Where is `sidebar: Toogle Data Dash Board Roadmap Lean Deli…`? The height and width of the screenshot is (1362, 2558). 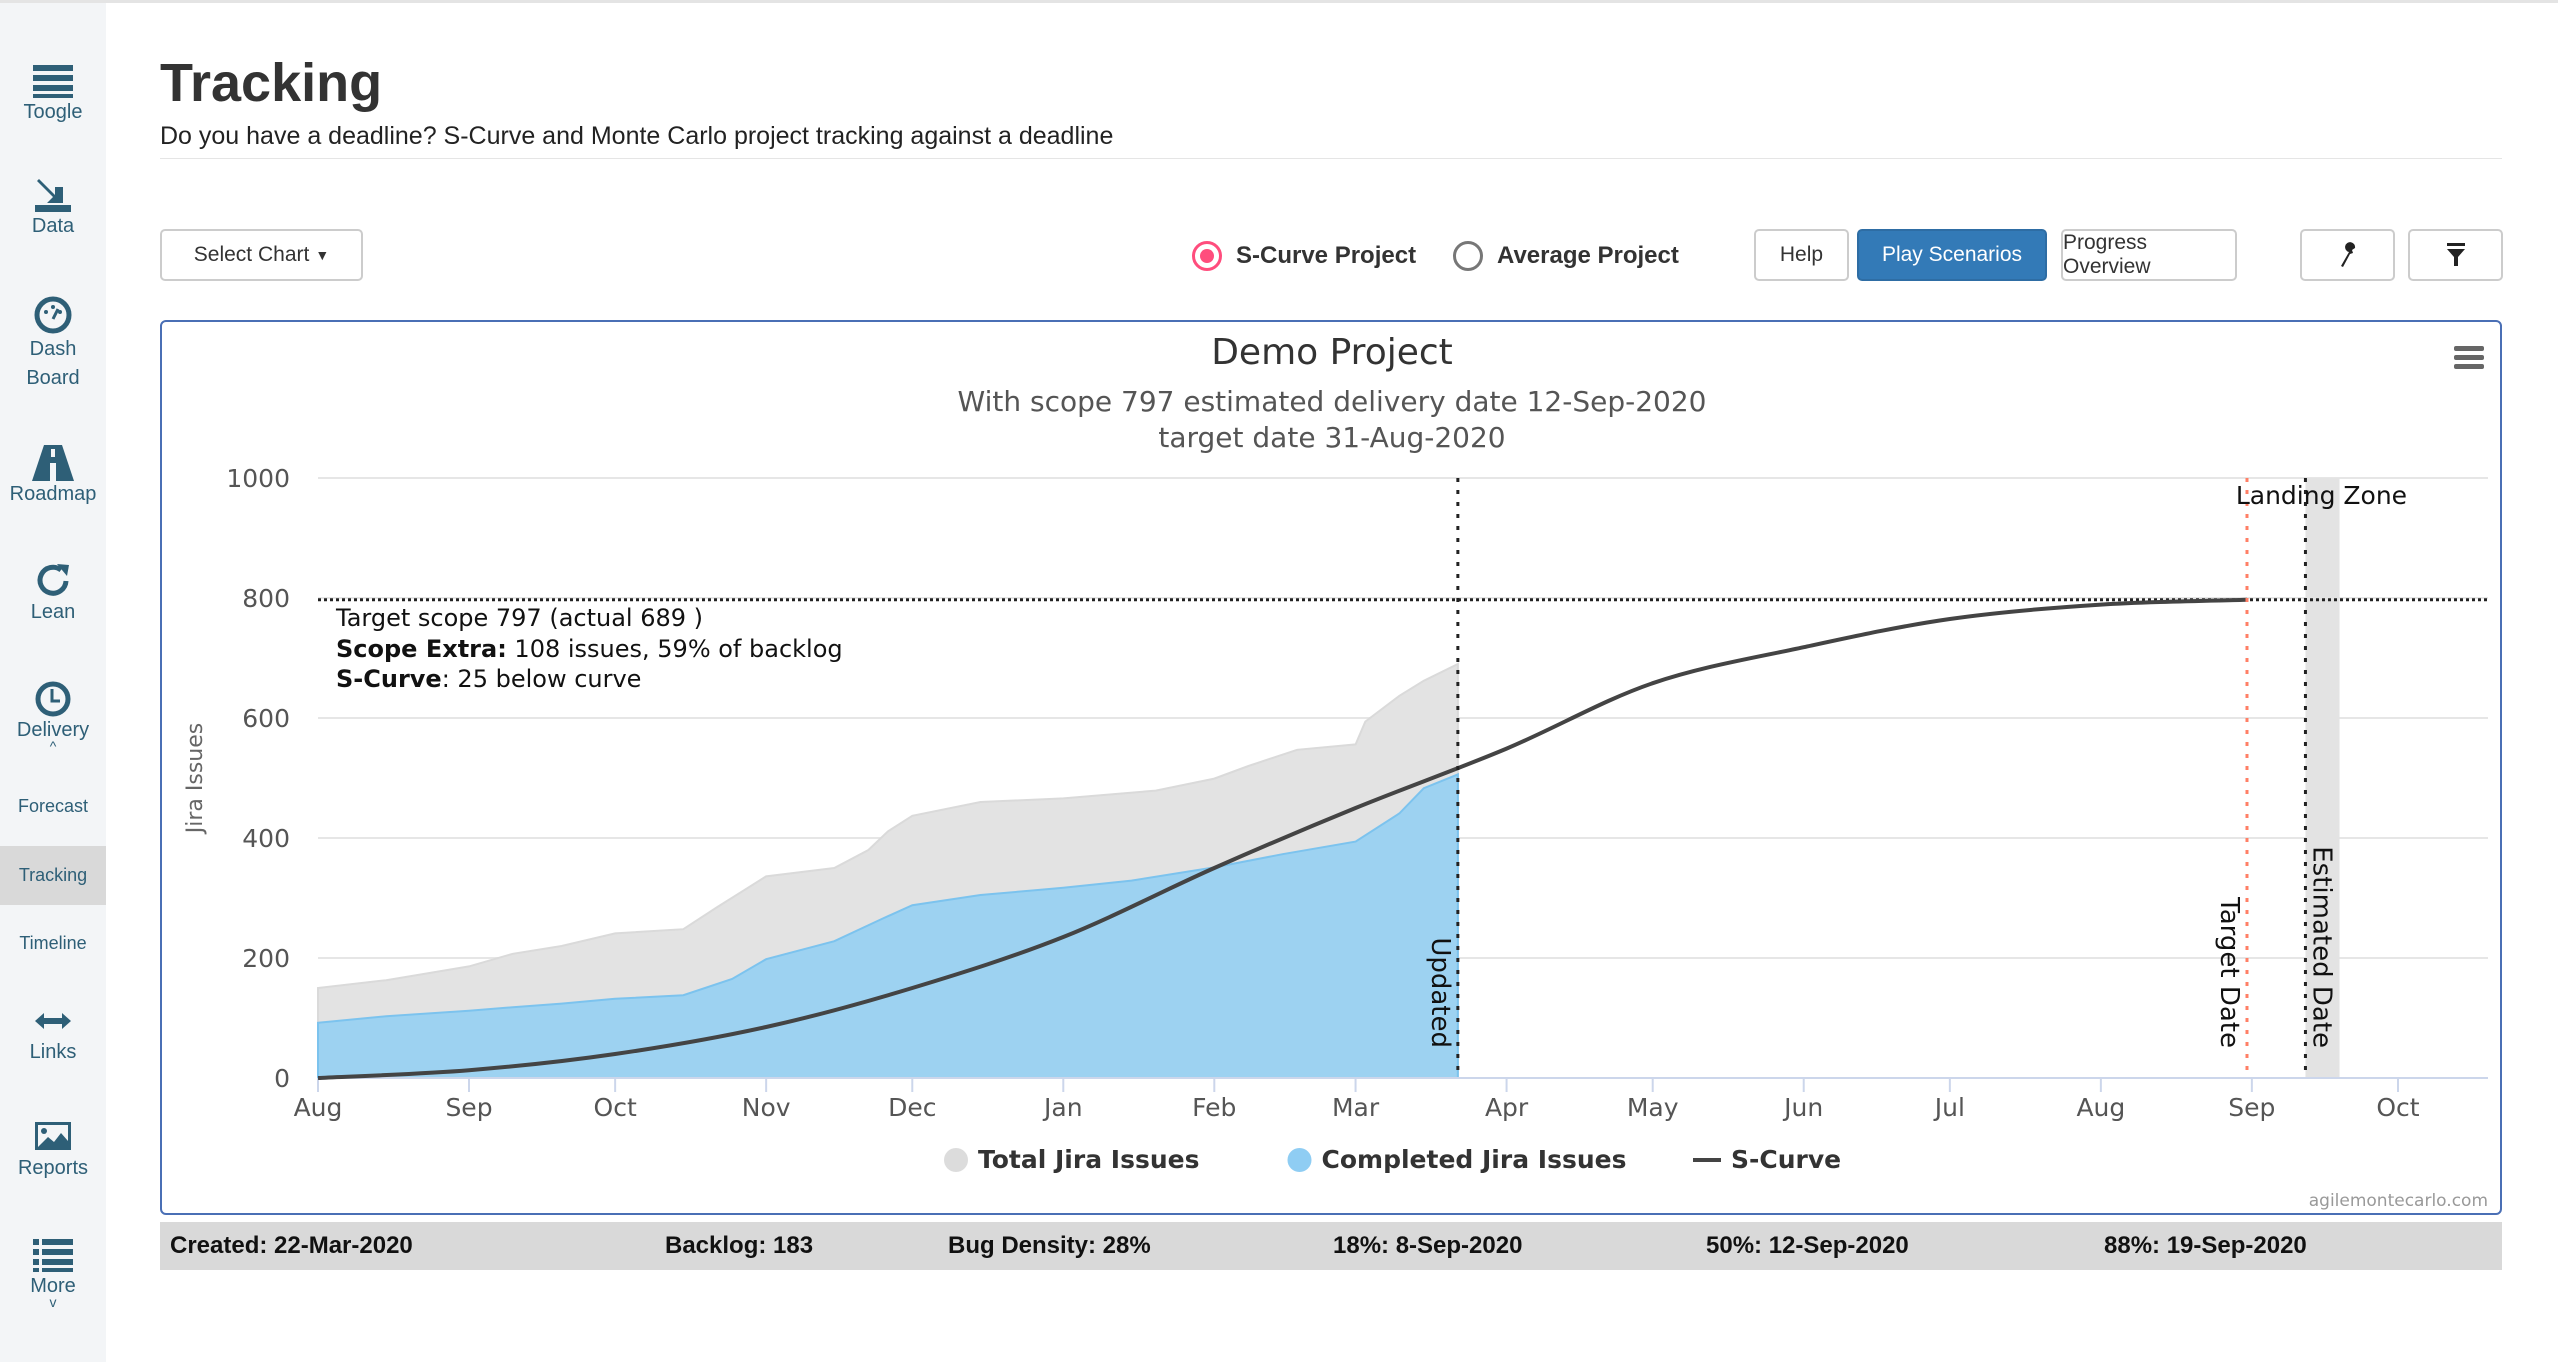 sidebar: Toogle Data Dash Board Roadmap Lean Deli… is located at coordinates (53, 682).